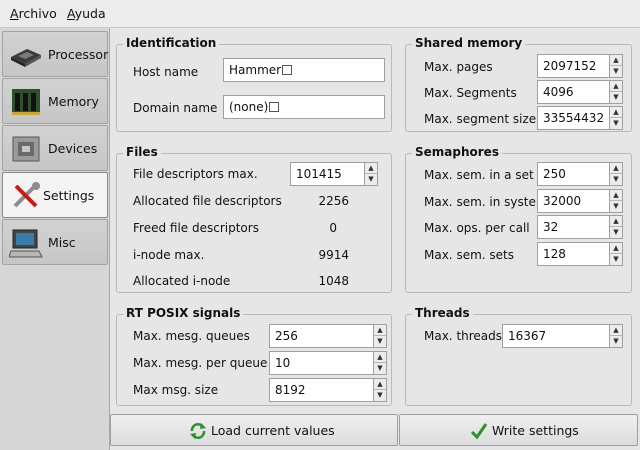  Describe the element at coordinates (166, 72) in the screenshot. I see `host-name-label: Host name` at that location.